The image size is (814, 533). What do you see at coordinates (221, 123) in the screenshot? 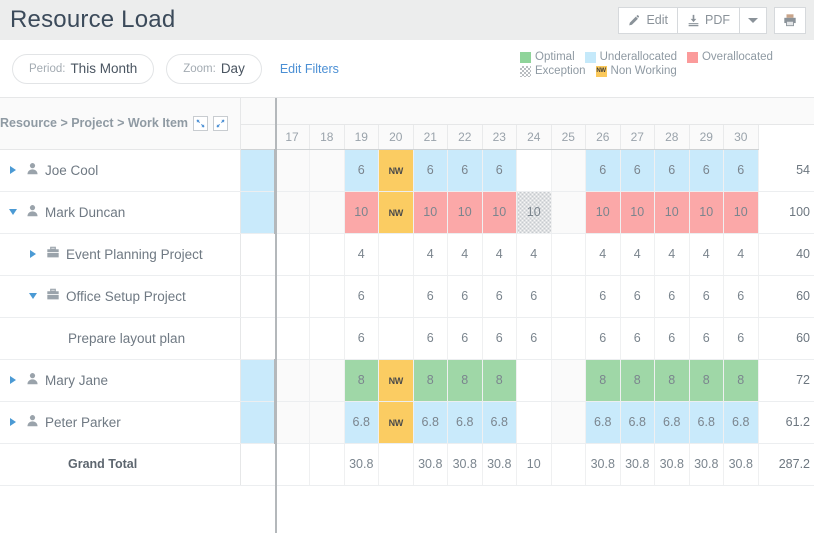
I see `expand-arrows-icon` at bounding box center [221, 123].